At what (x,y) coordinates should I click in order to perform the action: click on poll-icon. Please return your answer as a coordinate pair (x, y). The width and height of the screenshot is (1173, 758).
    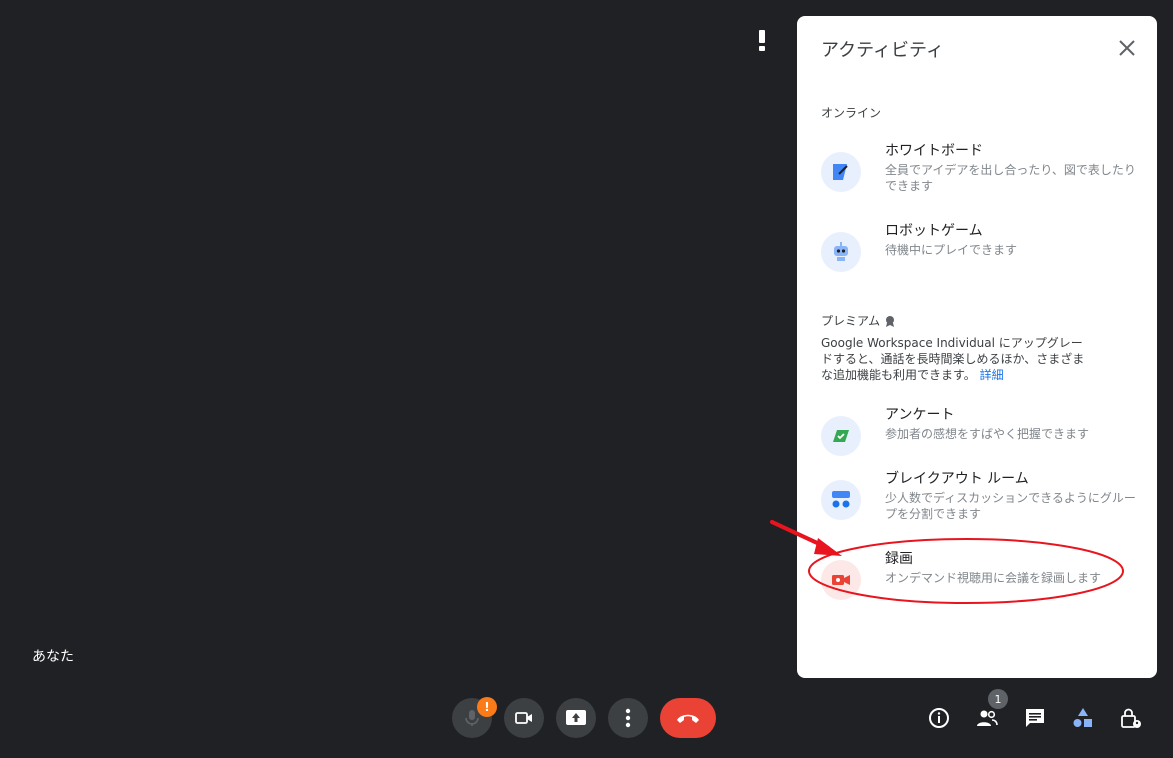
    Looking at the image, I should click on (841, 436).